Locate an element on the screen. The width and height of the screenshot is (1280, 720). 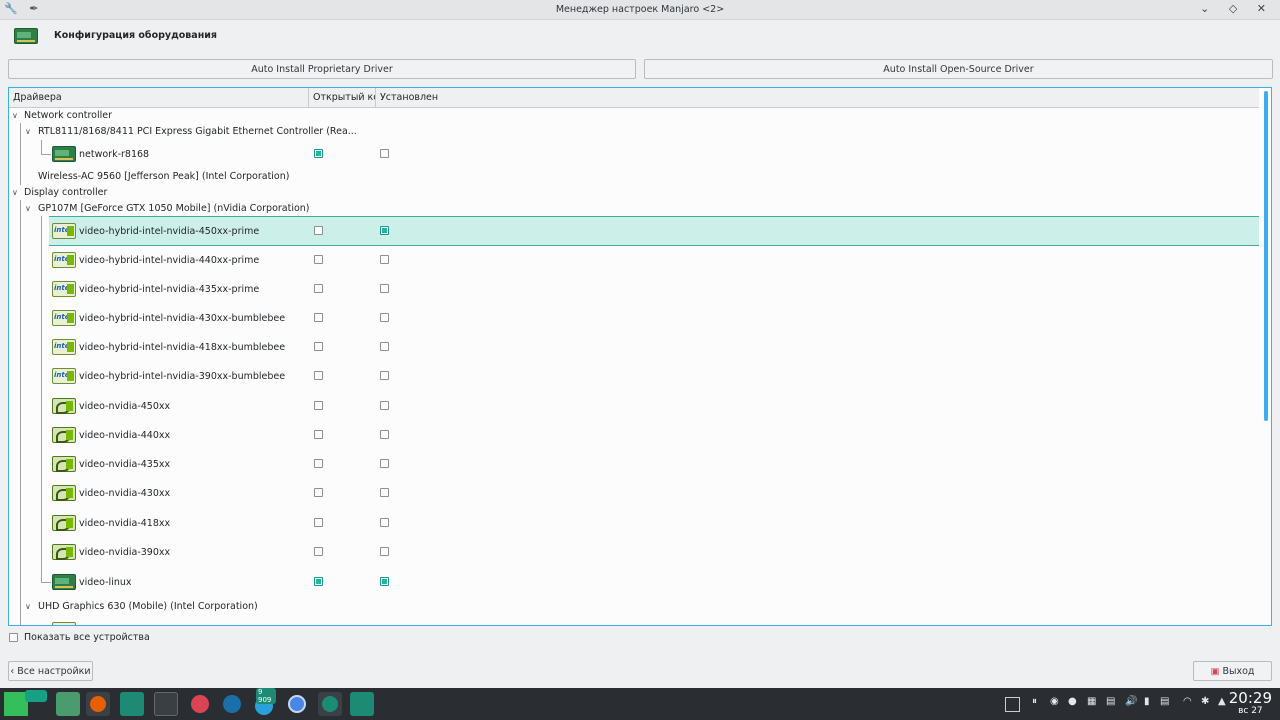
tree-group-row: ∨ Network controller is located at coordinates (634, 115).